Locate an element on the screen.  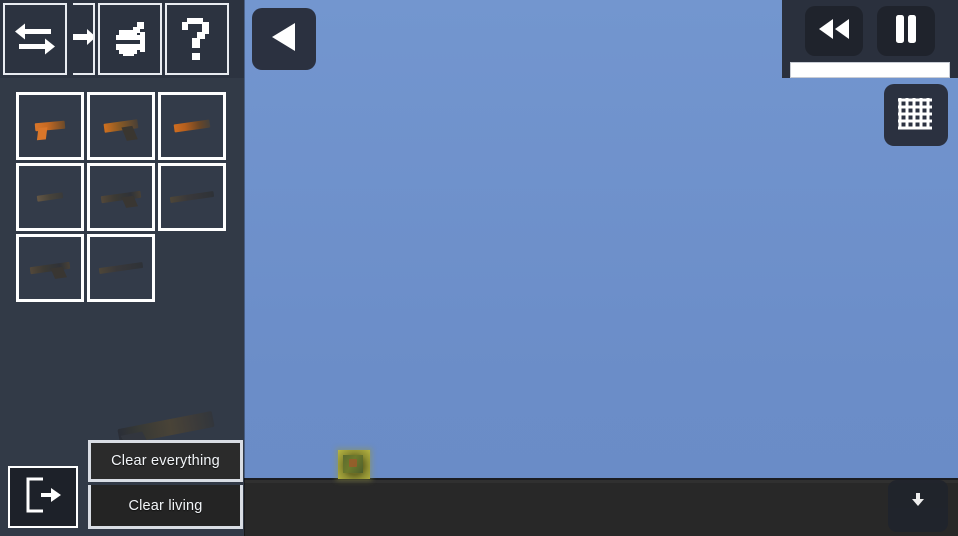
question-mark-icon is located at coordinates (197, 39).